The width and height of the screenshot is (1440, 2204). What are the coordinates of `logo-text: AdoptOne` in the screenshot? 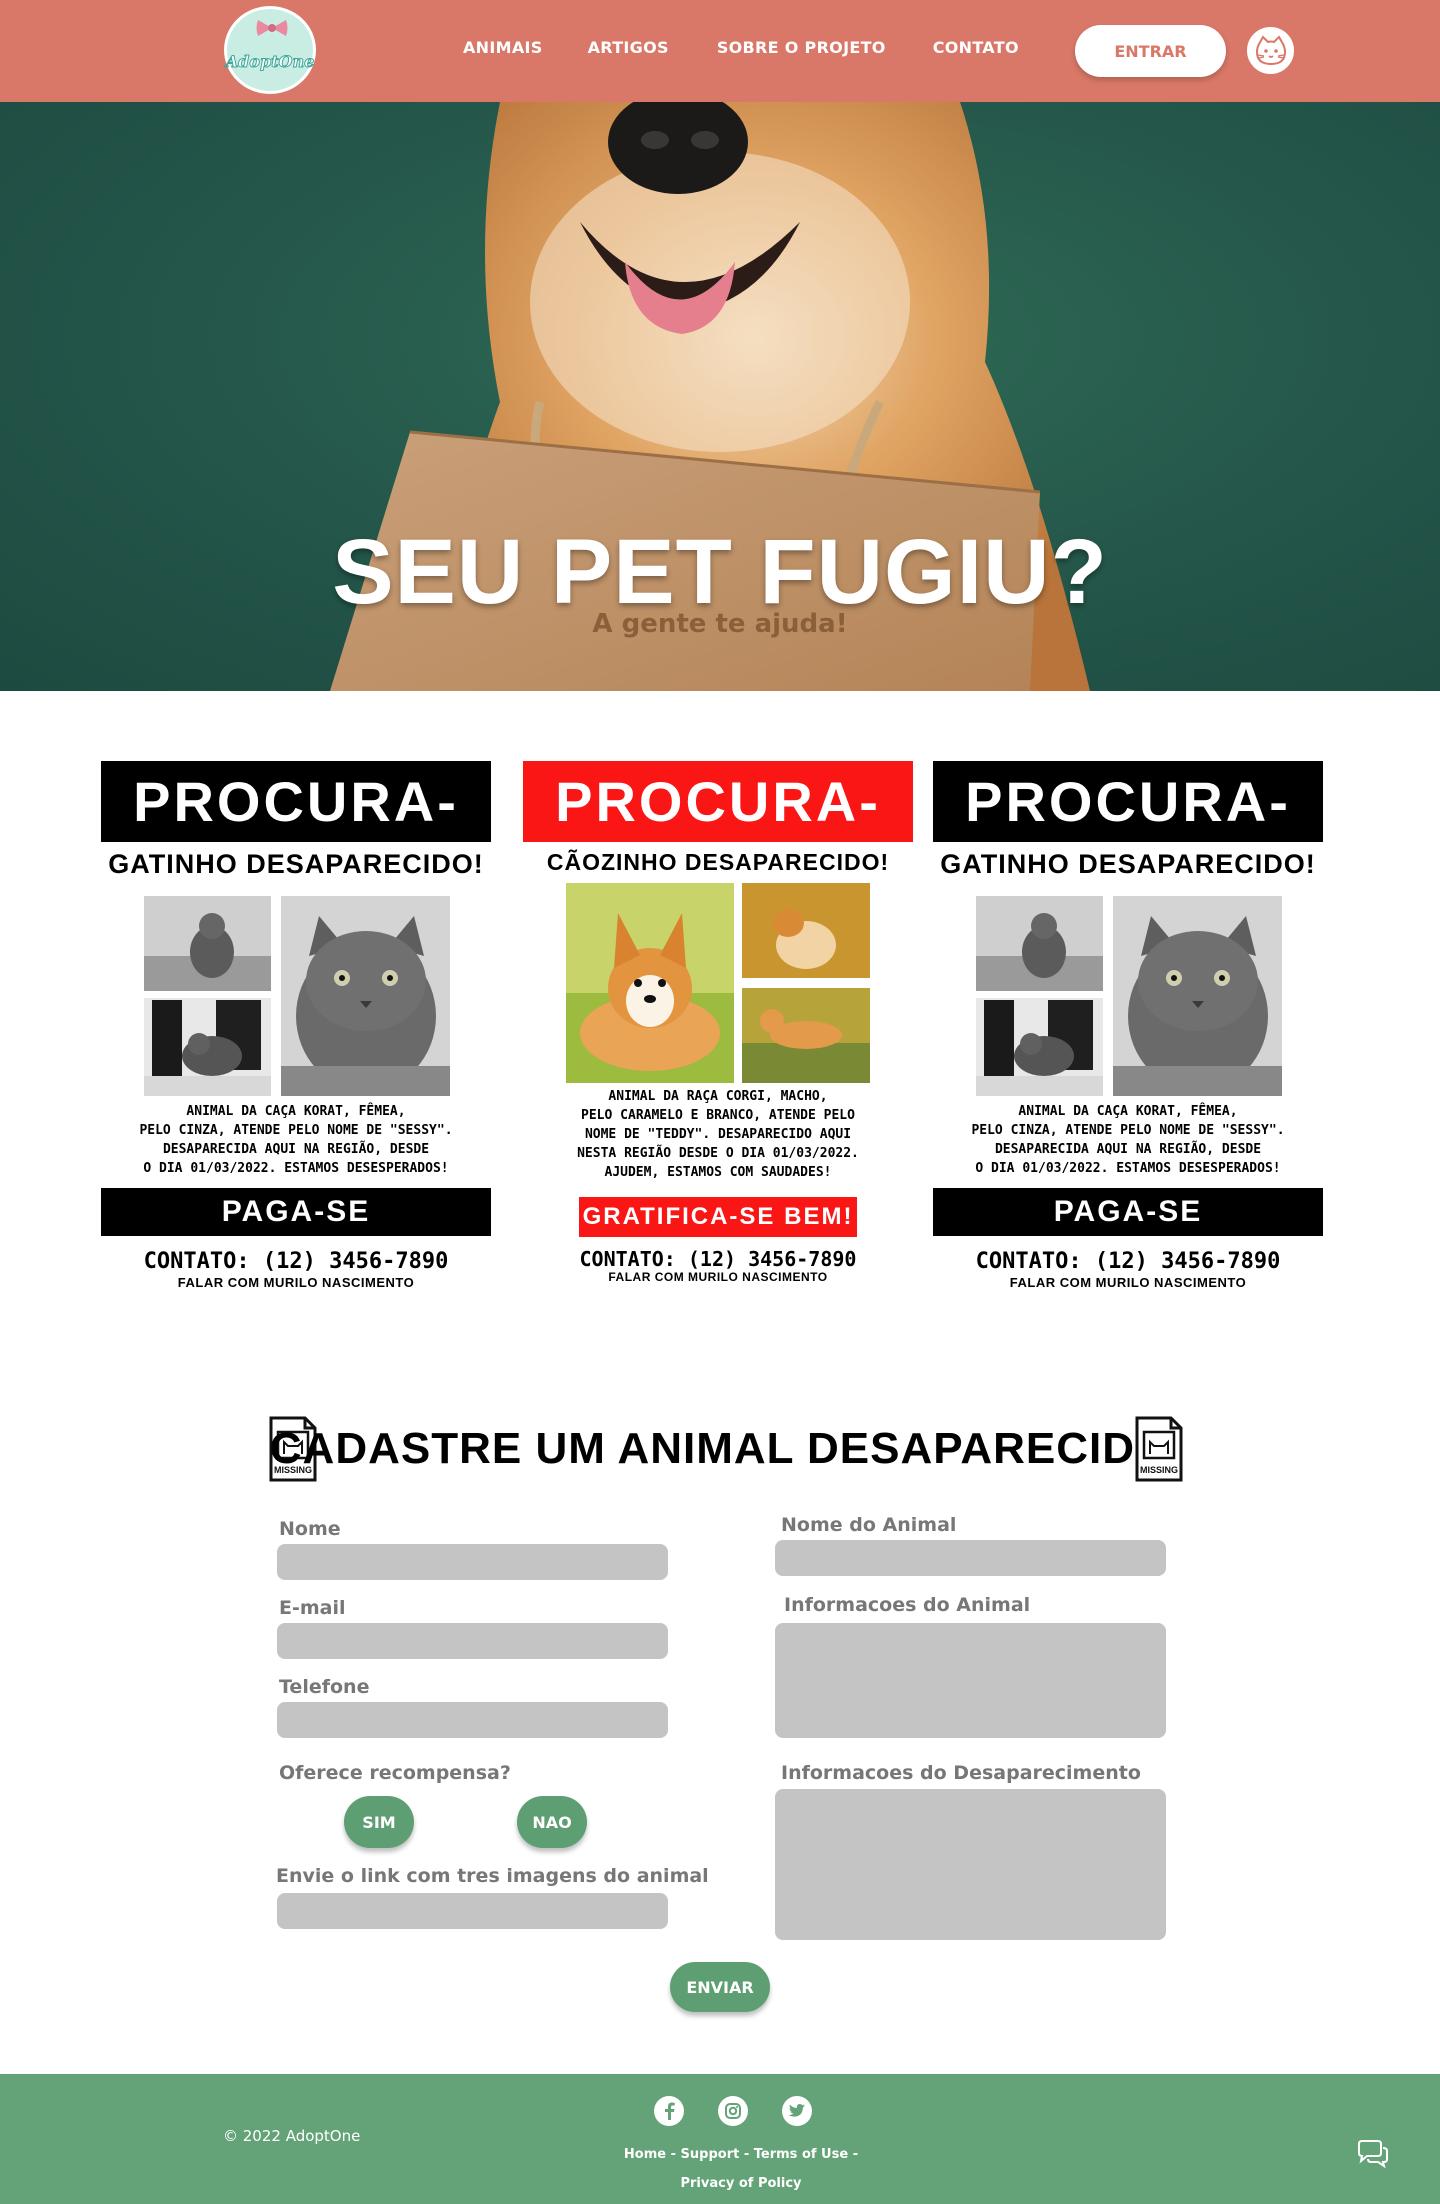 It's located at (270, 61).